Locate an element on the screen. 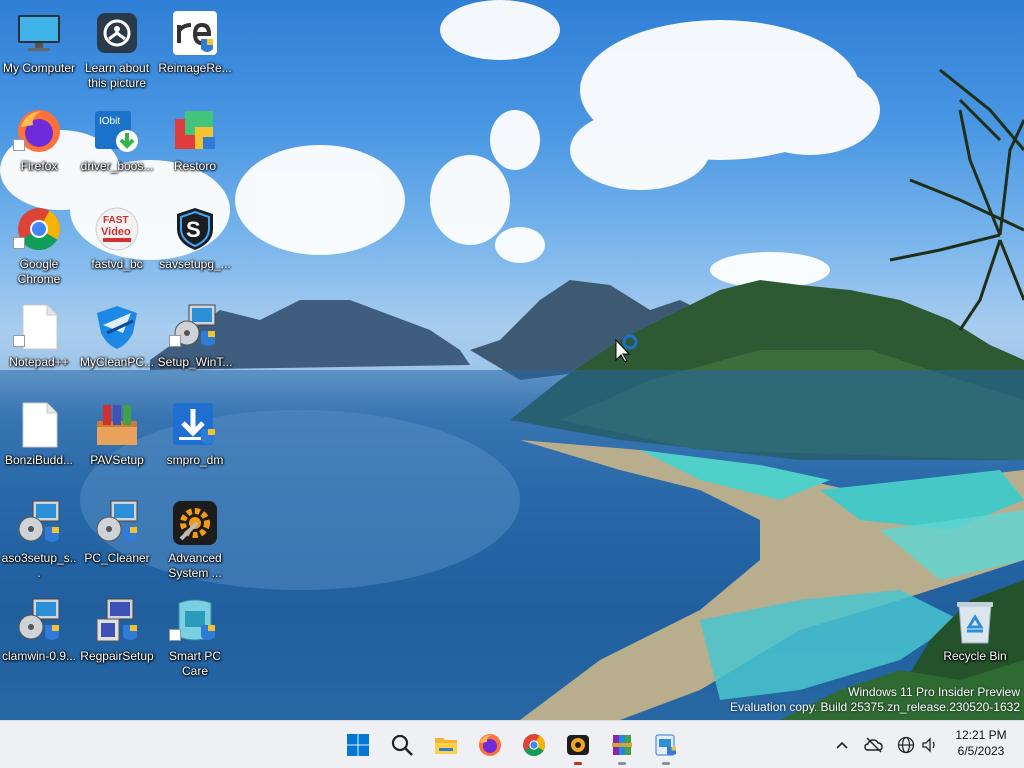 Image resolution: width=1024 pixels, height=768 pixels. clock-time: 12:21 PM is located at coordinates (981, 735).